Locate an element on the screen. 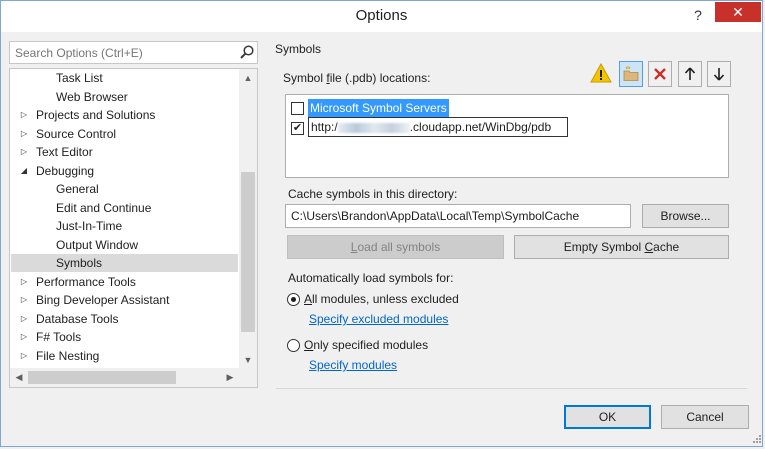 The width and height of the screenshot is (765, 449). tree-item-label: Output Window is located at coordinates (97, 244).